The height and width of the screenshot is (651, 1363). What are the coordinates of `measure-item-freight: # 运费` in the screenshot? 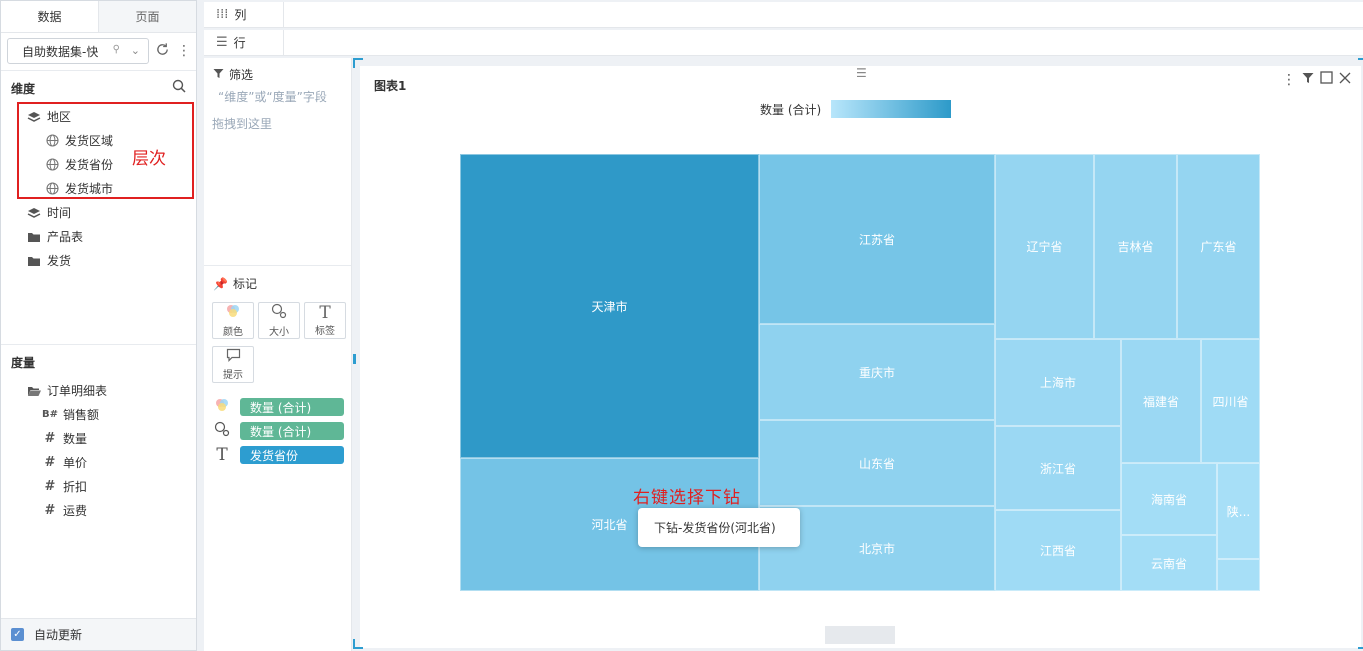 It's located at (64, 510).